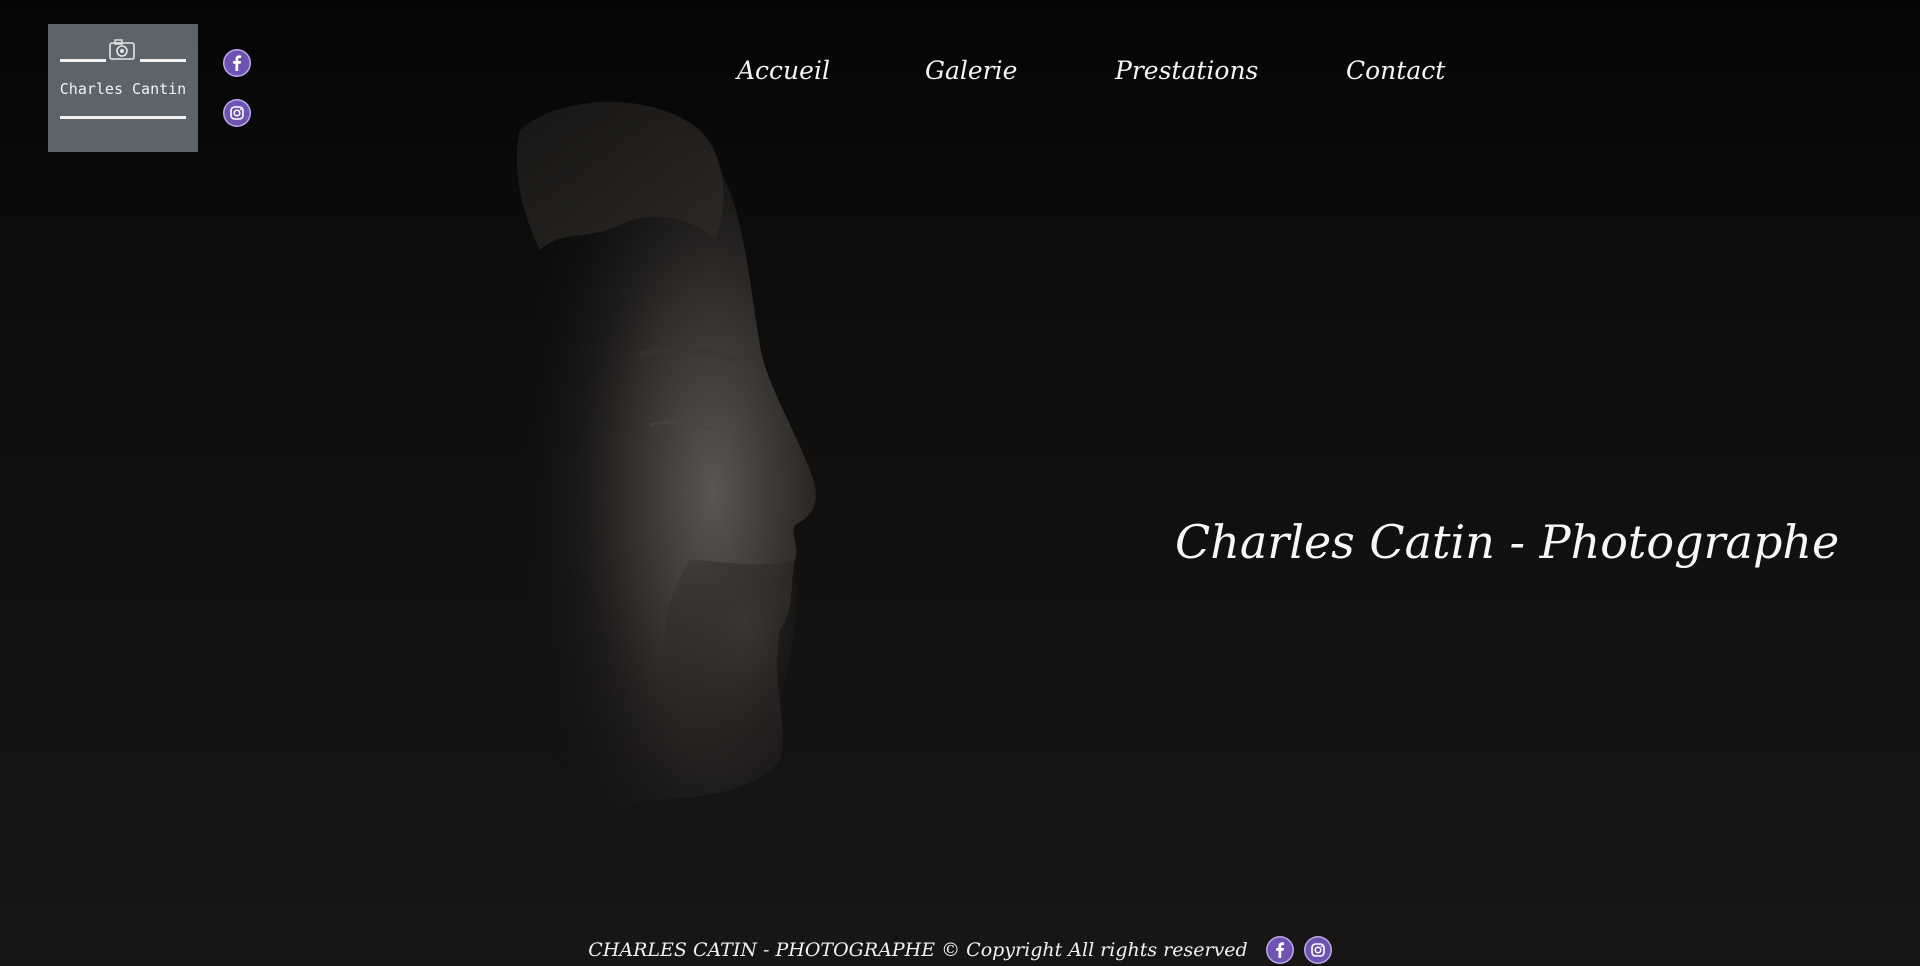 This screenshot has height=966, width=1920. I want to click on hero-title: Charles Catin - Photographe, so click(1507, 542).